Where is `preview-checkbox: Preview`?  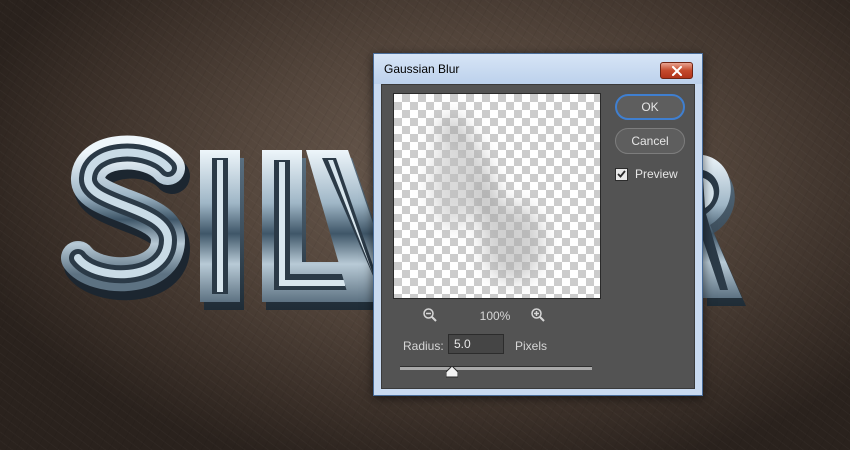 preview-checkbox: Preview is located at coordinates (646, 174).